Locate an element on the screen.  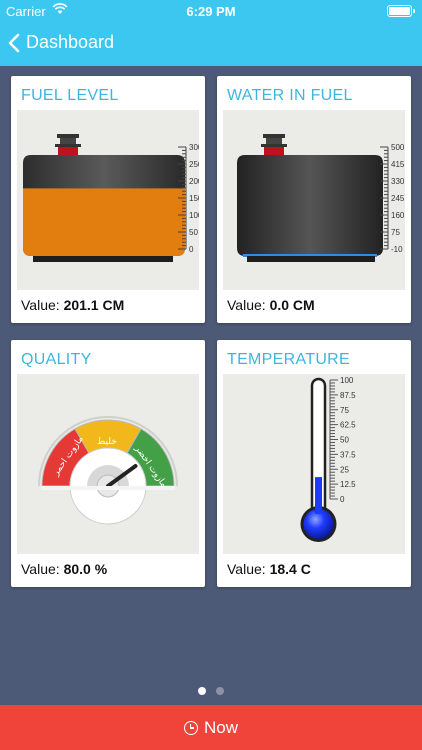
water-scale: 500 415 330 245 160 75 -10 is located at coordinates (392, 198).